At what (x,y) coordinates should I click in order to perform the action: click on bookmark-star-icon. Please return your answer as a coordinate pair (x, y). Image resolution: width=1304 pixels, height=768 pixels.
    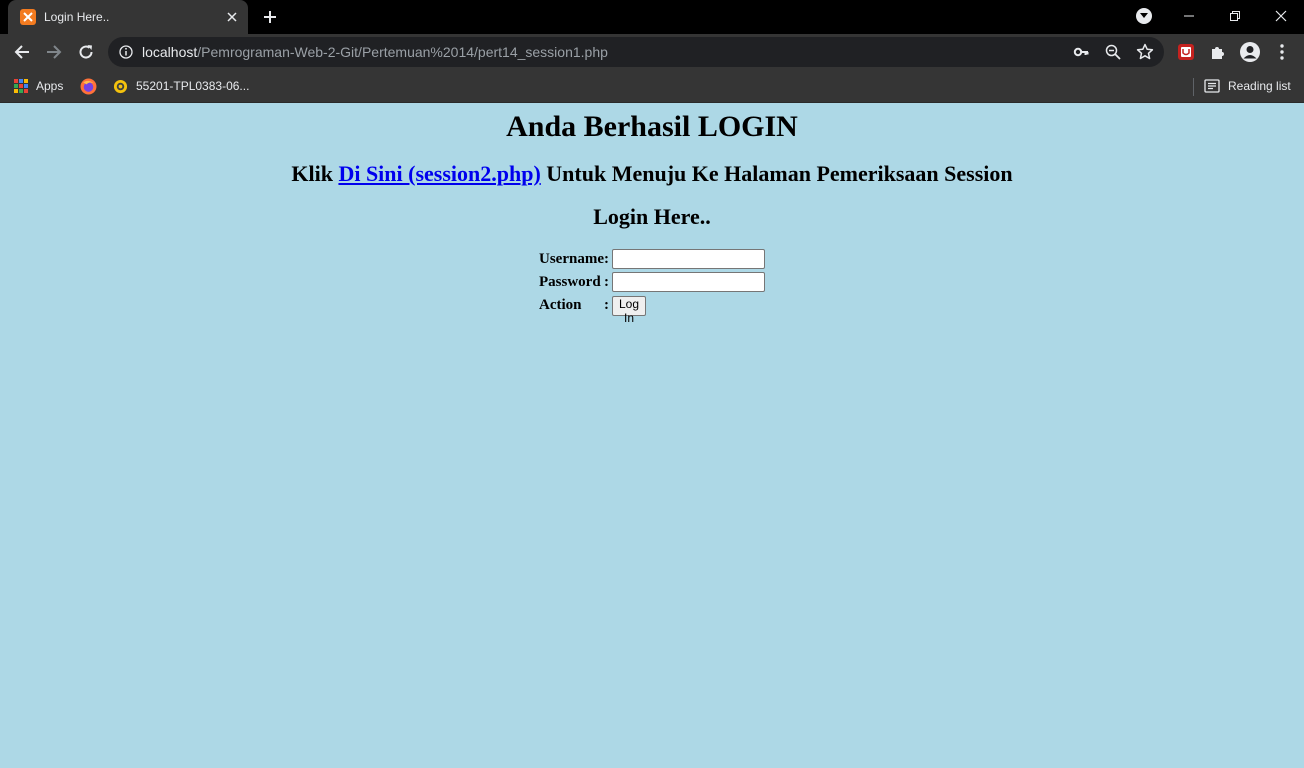
    Looking at the image, I should click on (1145, 52).